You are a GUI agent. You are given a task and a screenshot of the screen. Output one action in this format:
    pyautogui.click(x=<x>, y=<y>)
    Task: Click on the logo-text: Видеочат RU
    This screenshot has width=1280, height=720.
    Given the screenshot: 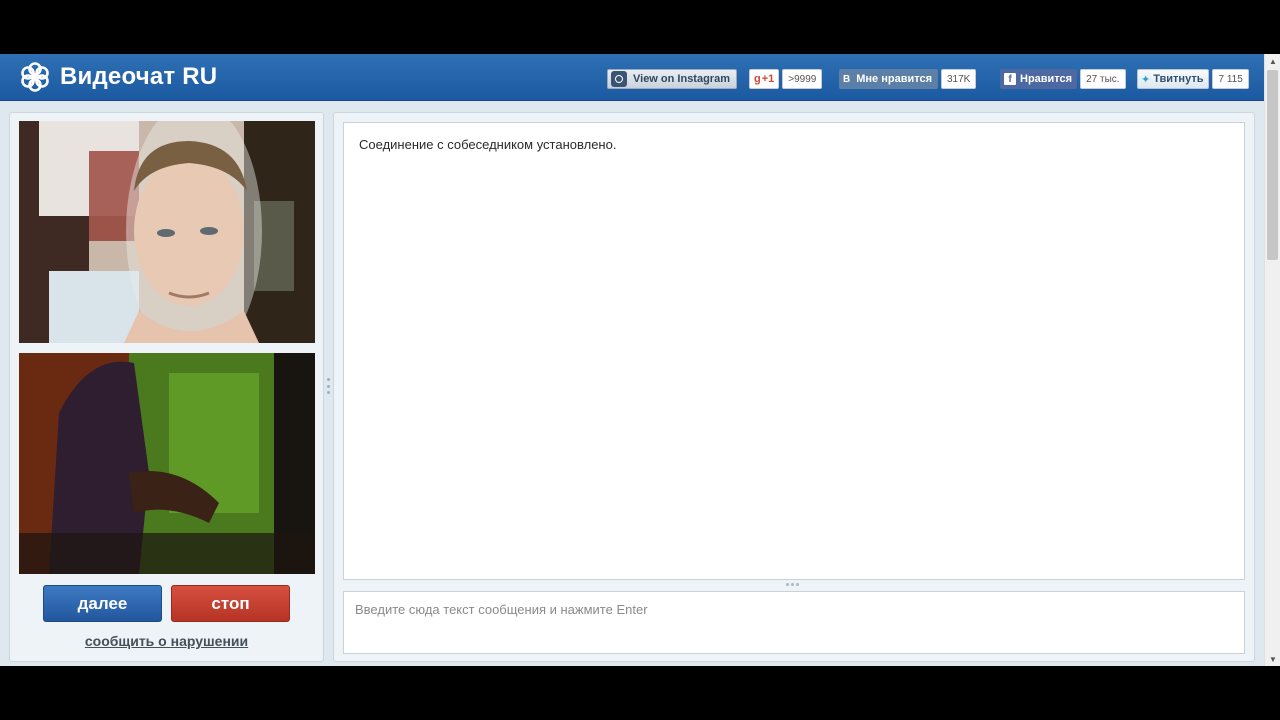 What is the action you would take?
    pyautogui.click(x=139, y=76)
    